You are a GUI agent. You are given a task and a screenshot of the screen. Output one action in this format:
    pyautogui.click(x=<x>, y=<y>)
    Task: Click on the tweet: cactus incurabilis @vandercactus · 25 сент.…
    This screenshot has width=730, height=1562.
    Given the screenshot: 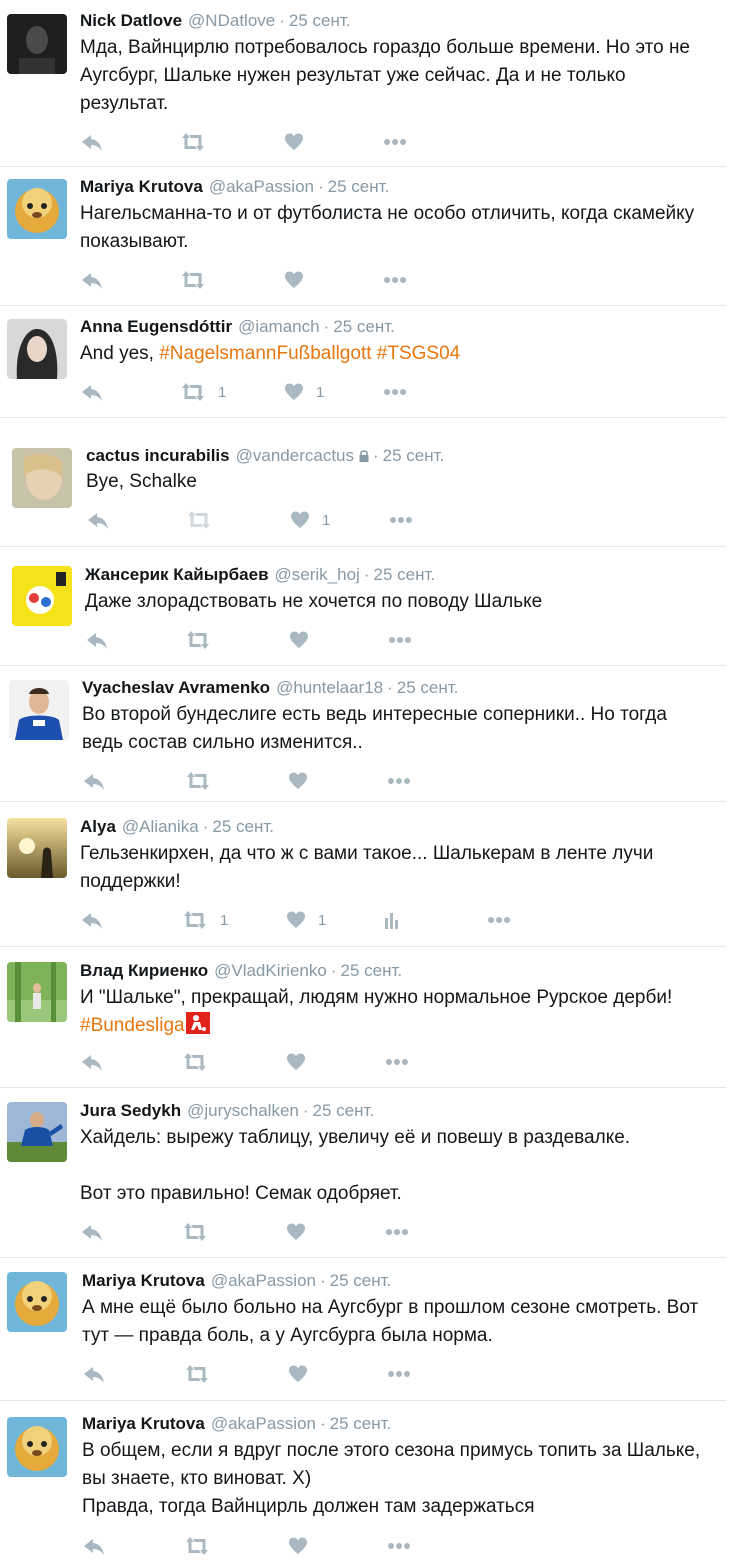 What is the action you would take?
    pyautogui.click(x=363, y=482)
    